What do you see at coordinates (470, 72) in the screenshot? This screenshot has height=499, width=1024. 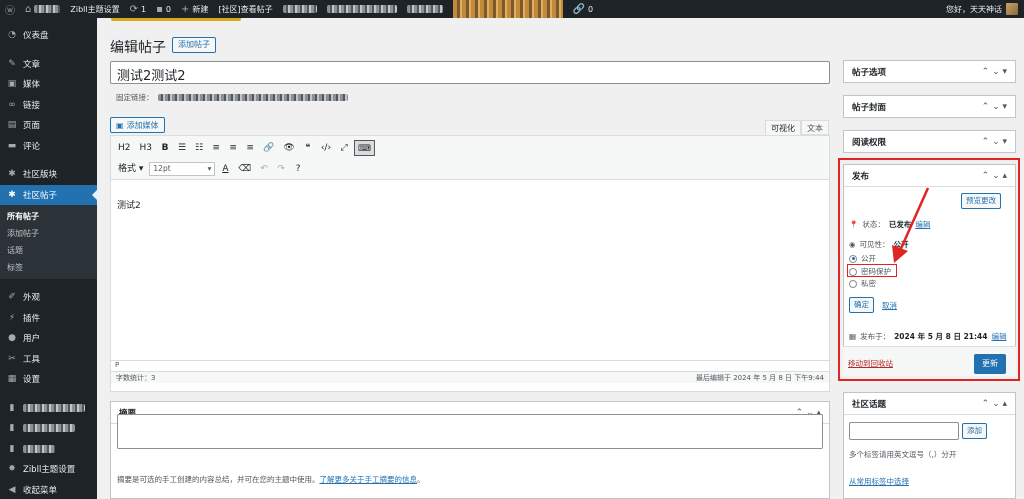 I see `post-title-input: 测试2测试2` at bounding box center [470, 72].